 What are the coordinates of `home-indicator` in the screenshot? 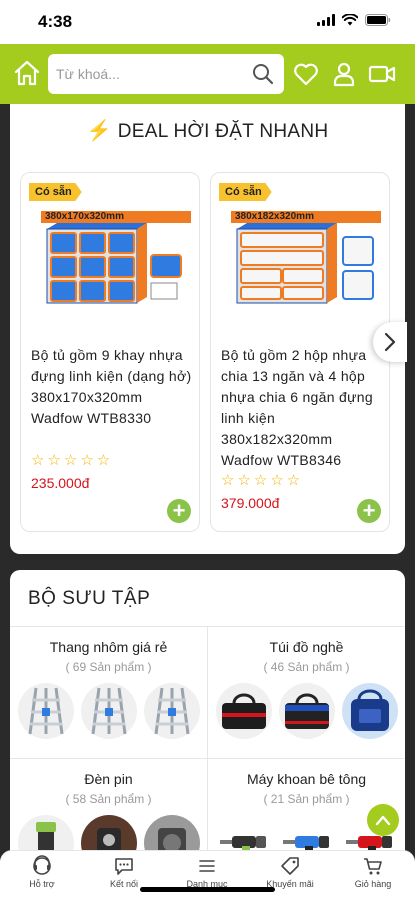 It's located at (207, 889).